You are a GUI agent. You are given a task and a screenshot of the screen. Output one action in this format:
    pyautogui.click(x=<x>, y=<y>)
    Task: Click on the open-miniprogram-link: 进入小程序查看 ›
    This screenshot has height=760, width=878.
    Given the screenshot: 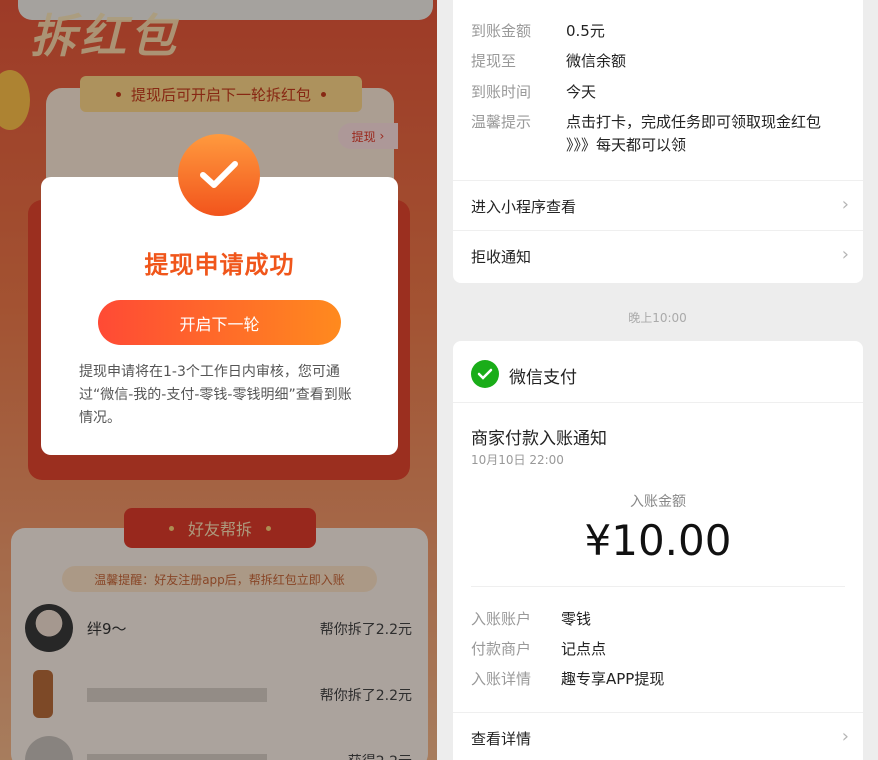 What is the action you would take?
    pyautogui.click(x=658, y=205)
    